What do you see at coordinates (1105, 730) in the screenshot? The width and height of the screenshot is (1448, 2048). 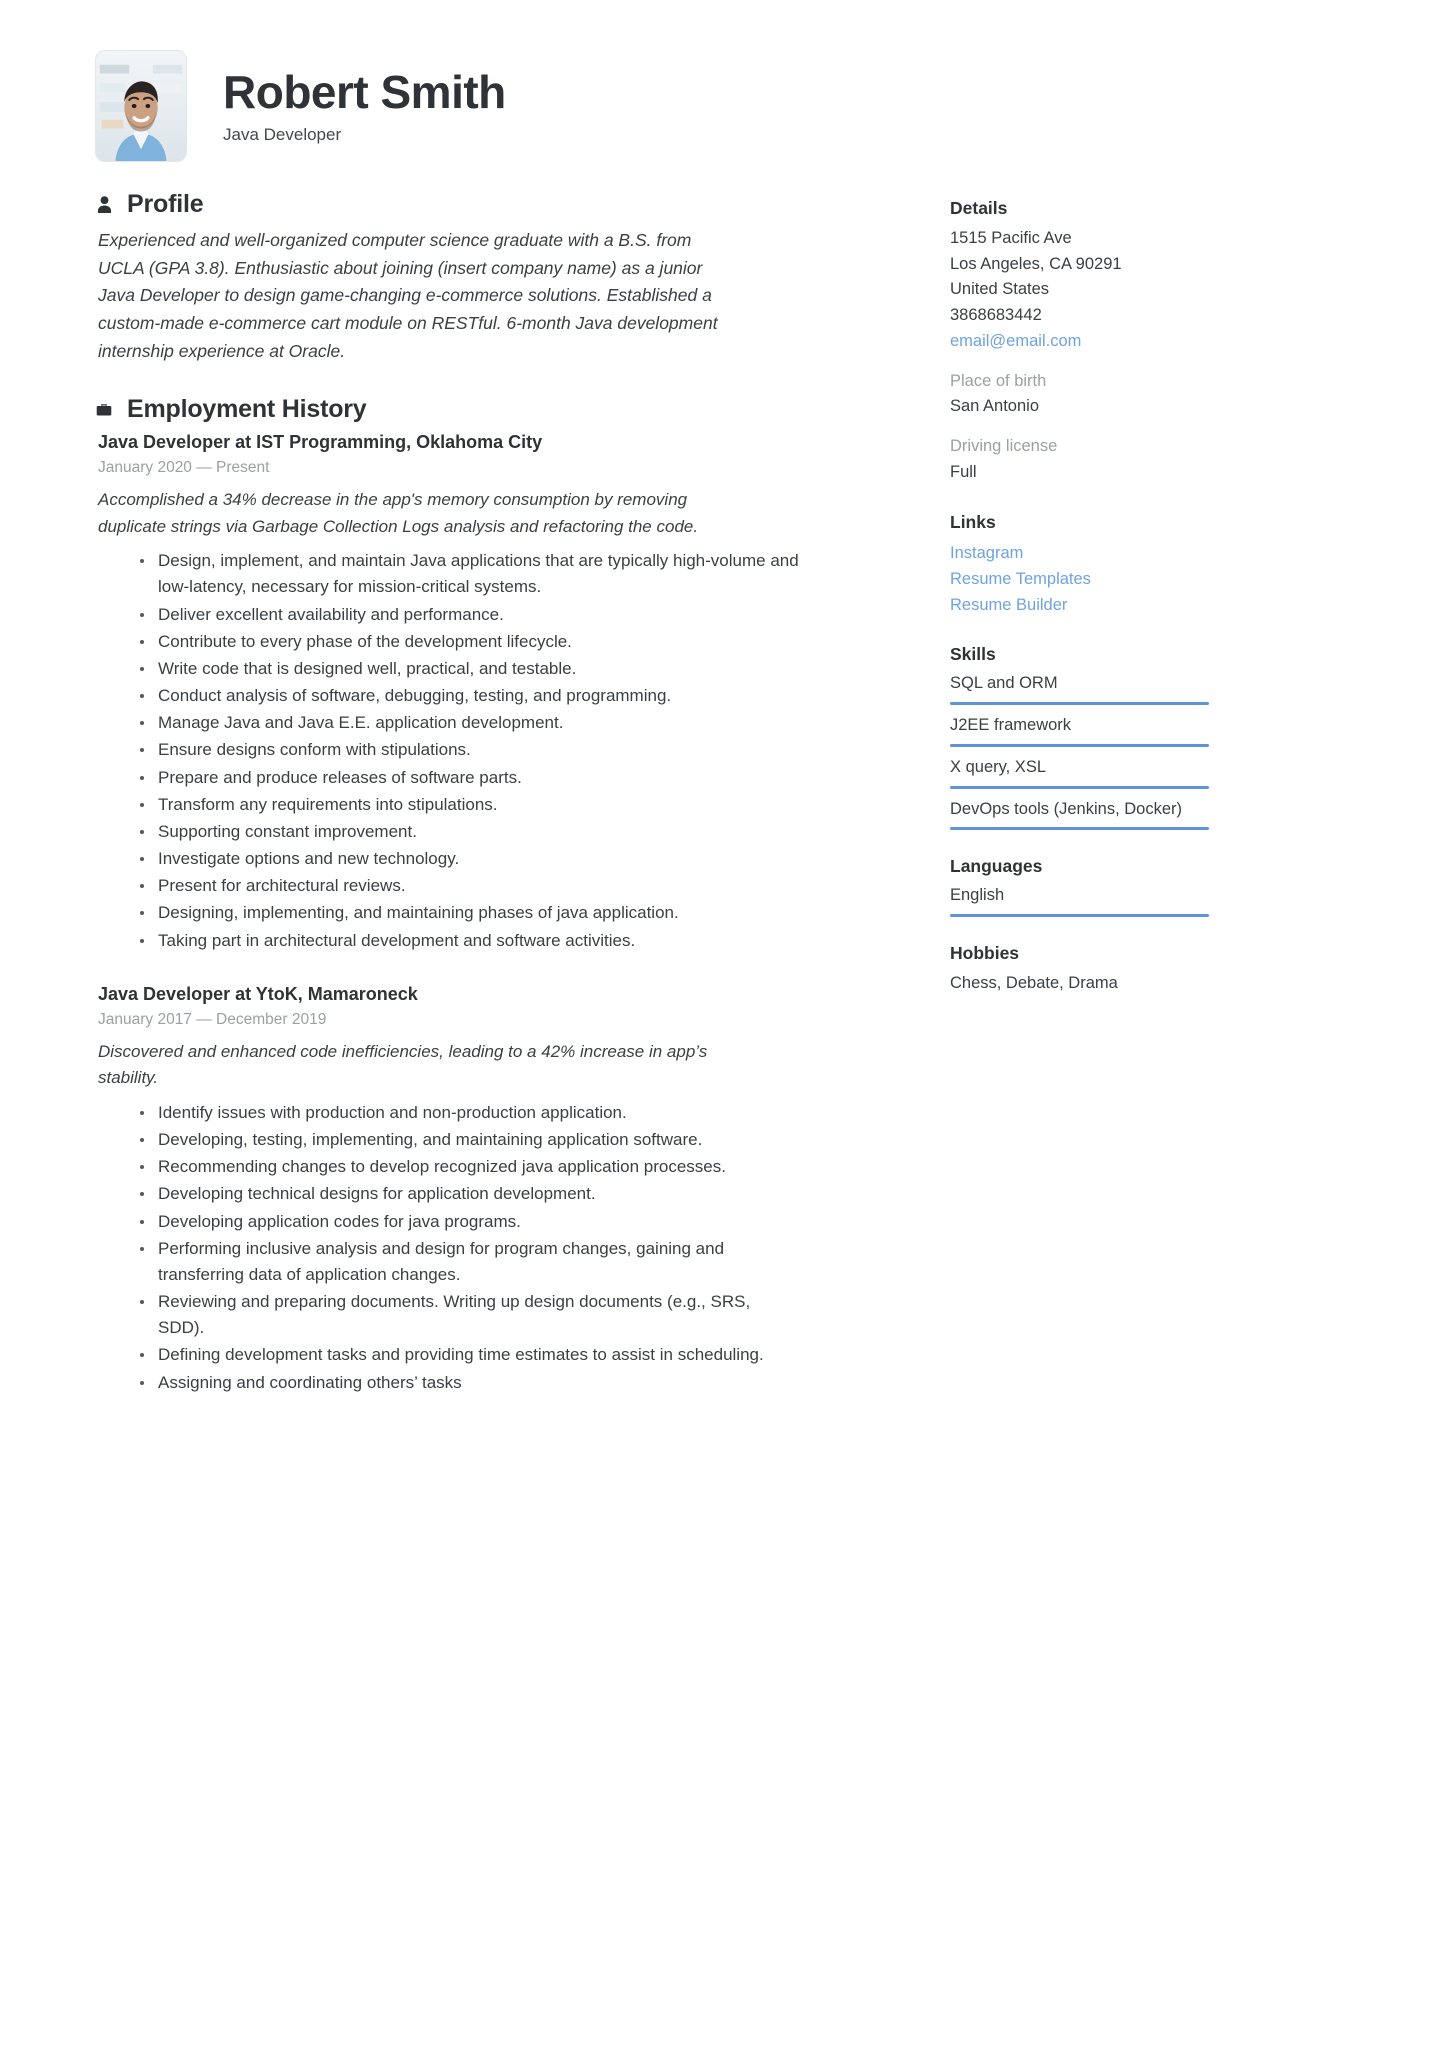 I see `skill-item: J2EE framework` at bounding box center [1105, 730].